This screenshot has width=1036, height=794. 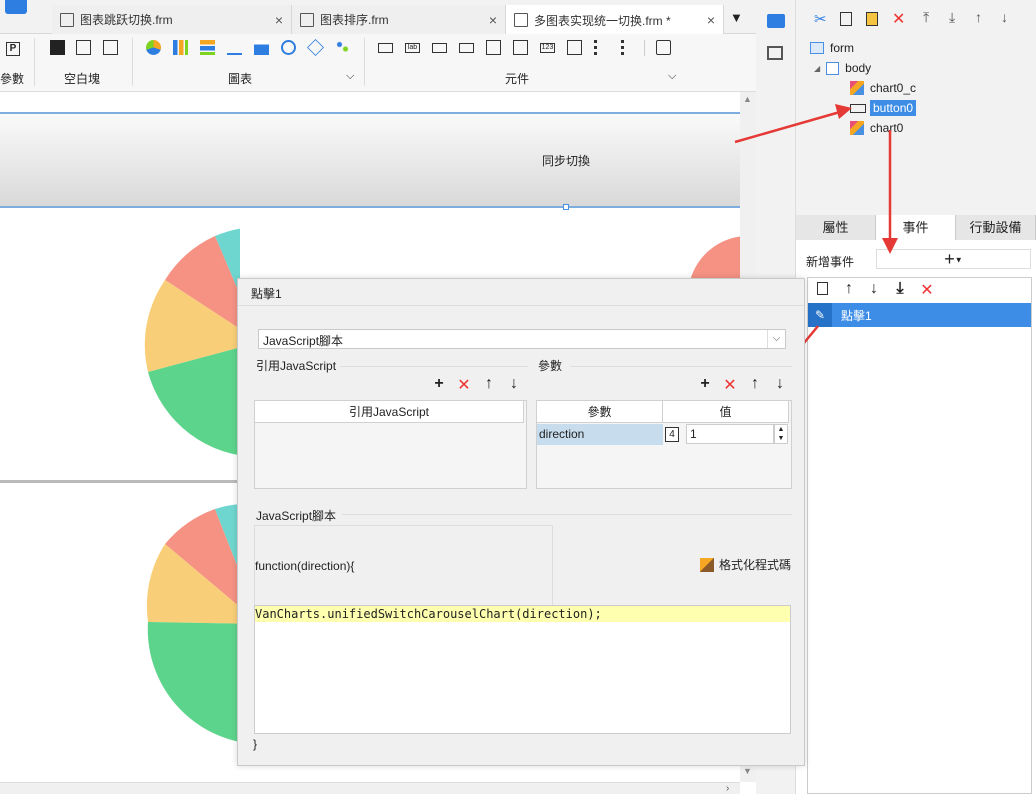 I want to click on new-event-label: 新增事件, so click(x=830, y=262).